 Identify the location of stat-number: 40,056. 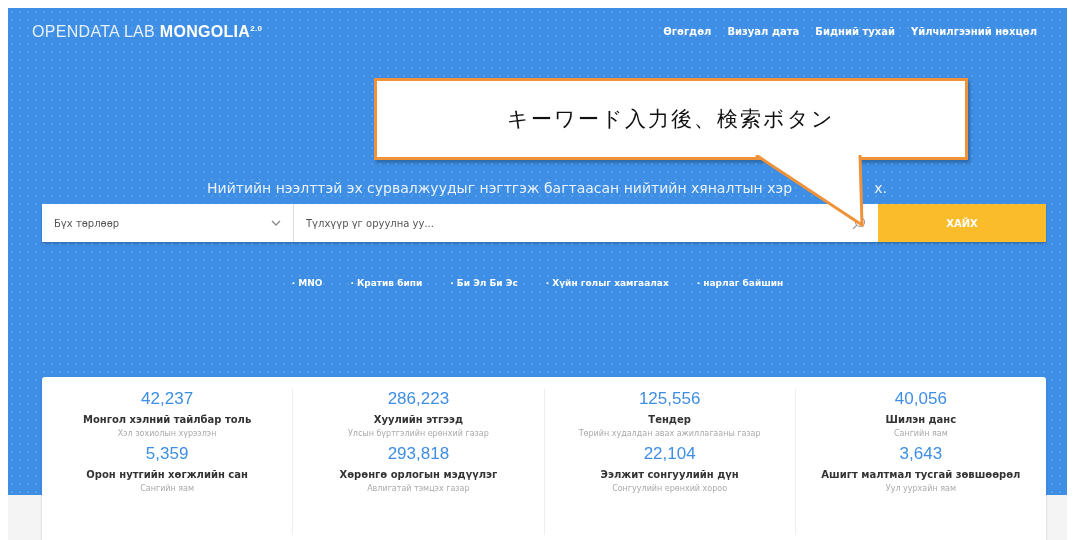
(920, 399).